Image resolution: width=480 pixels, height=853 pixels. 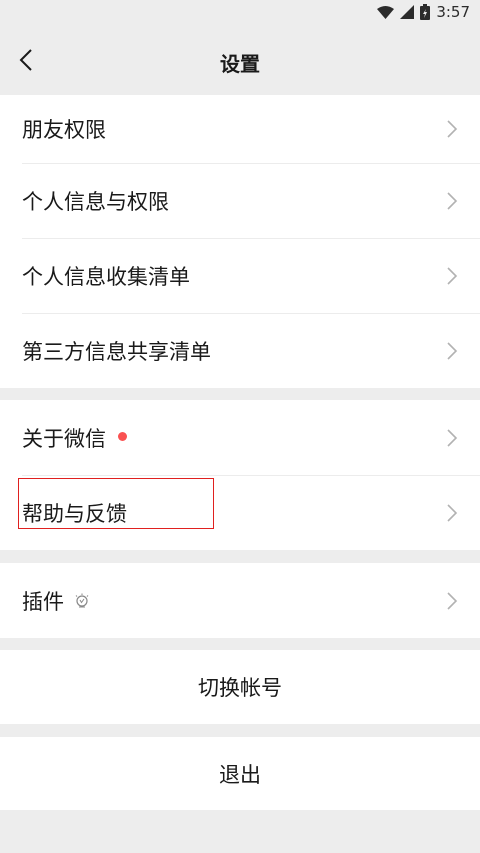 What do you see at coordinates (240, 275) in the screenshot?
I see `list-item-personal-info-collection: 个人信息收集清单` at bounding box center [240, 275].